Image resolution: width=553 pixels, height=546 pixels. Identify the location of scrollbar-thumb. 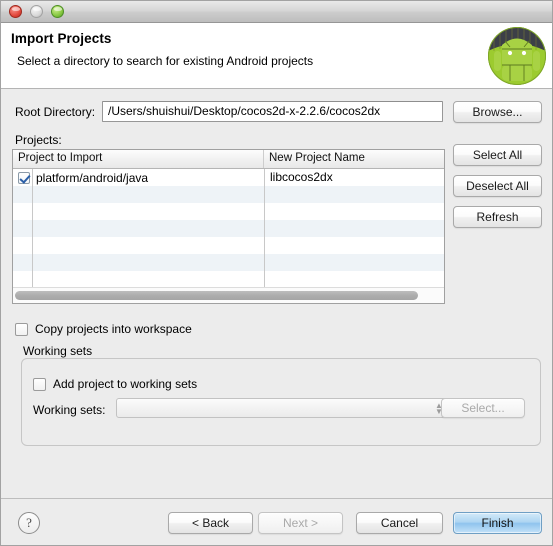
(216, 295).